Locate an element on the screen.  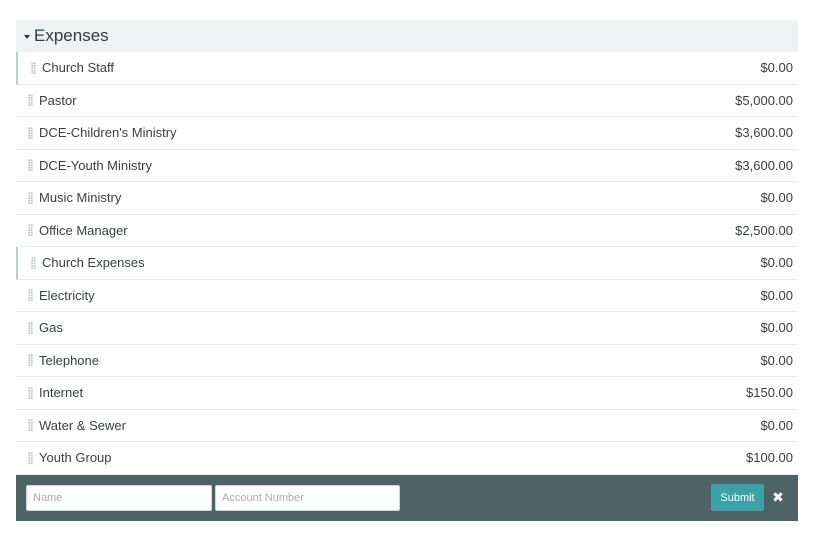
close-icon: ✖ is located at coordinates (778, 497).